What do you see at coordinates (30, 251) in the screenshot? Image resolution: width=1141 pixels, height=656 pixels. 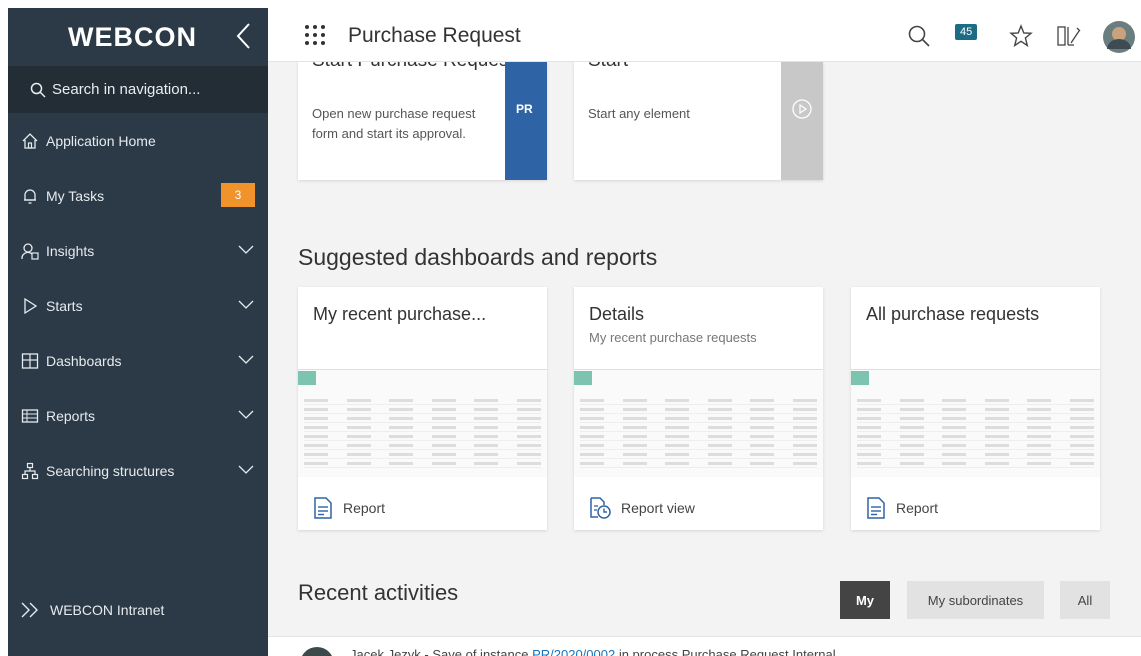 I see `insights-icon` at bounding box center [30, 251].